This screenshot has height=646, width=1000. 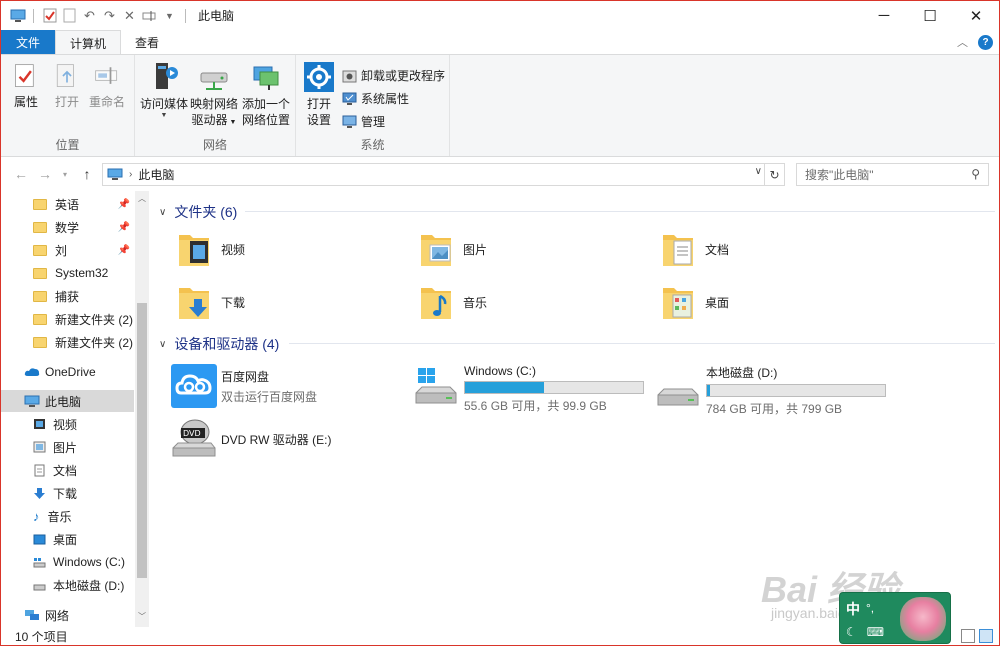 What do you see at coordinates (233, 302) in the screenshot?
I see `folder-label: 下载` at bounding box center [233, 302].